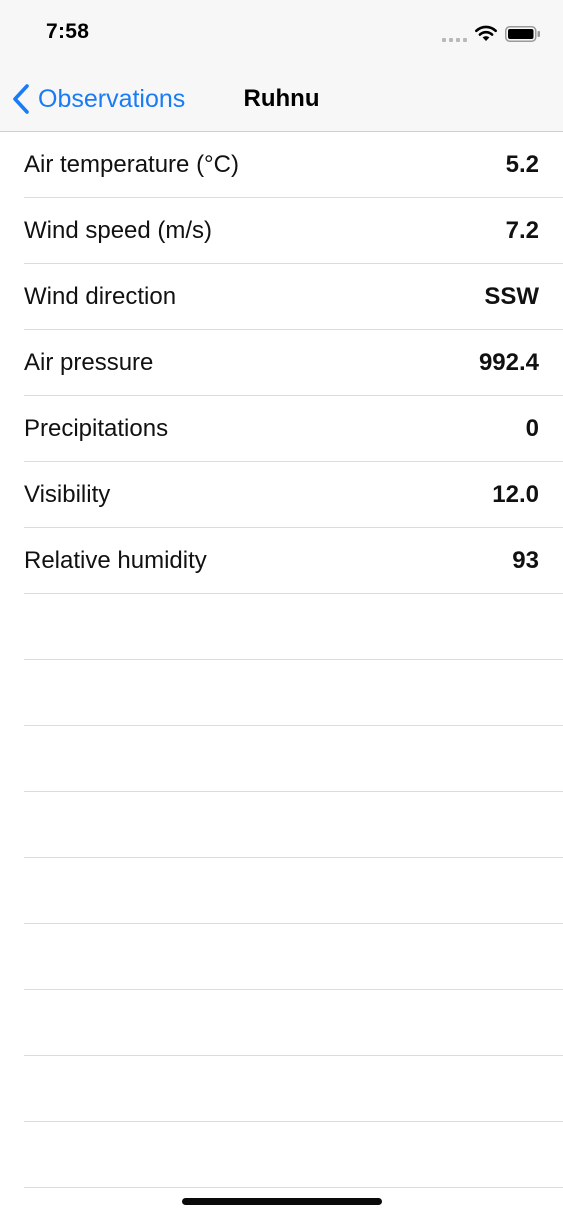  I want to click on observation-label: Wind speed (m/s), so click(118, 230).